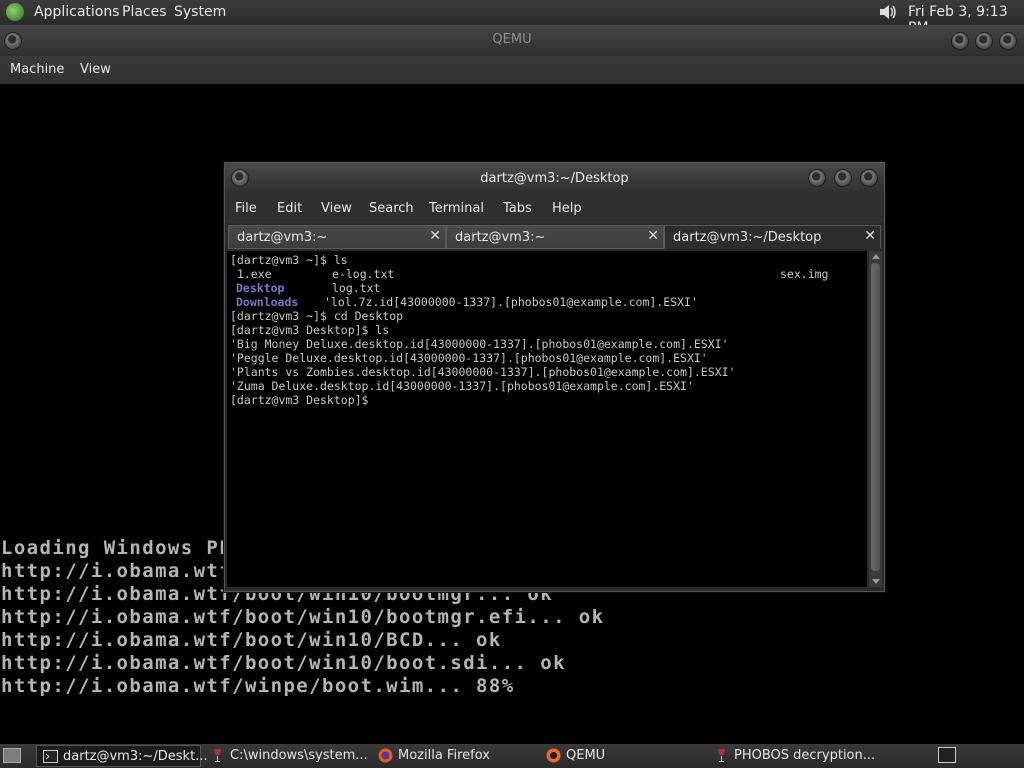  I want to click on taskbar-item-qemu: QEMU, so click(622, 756).